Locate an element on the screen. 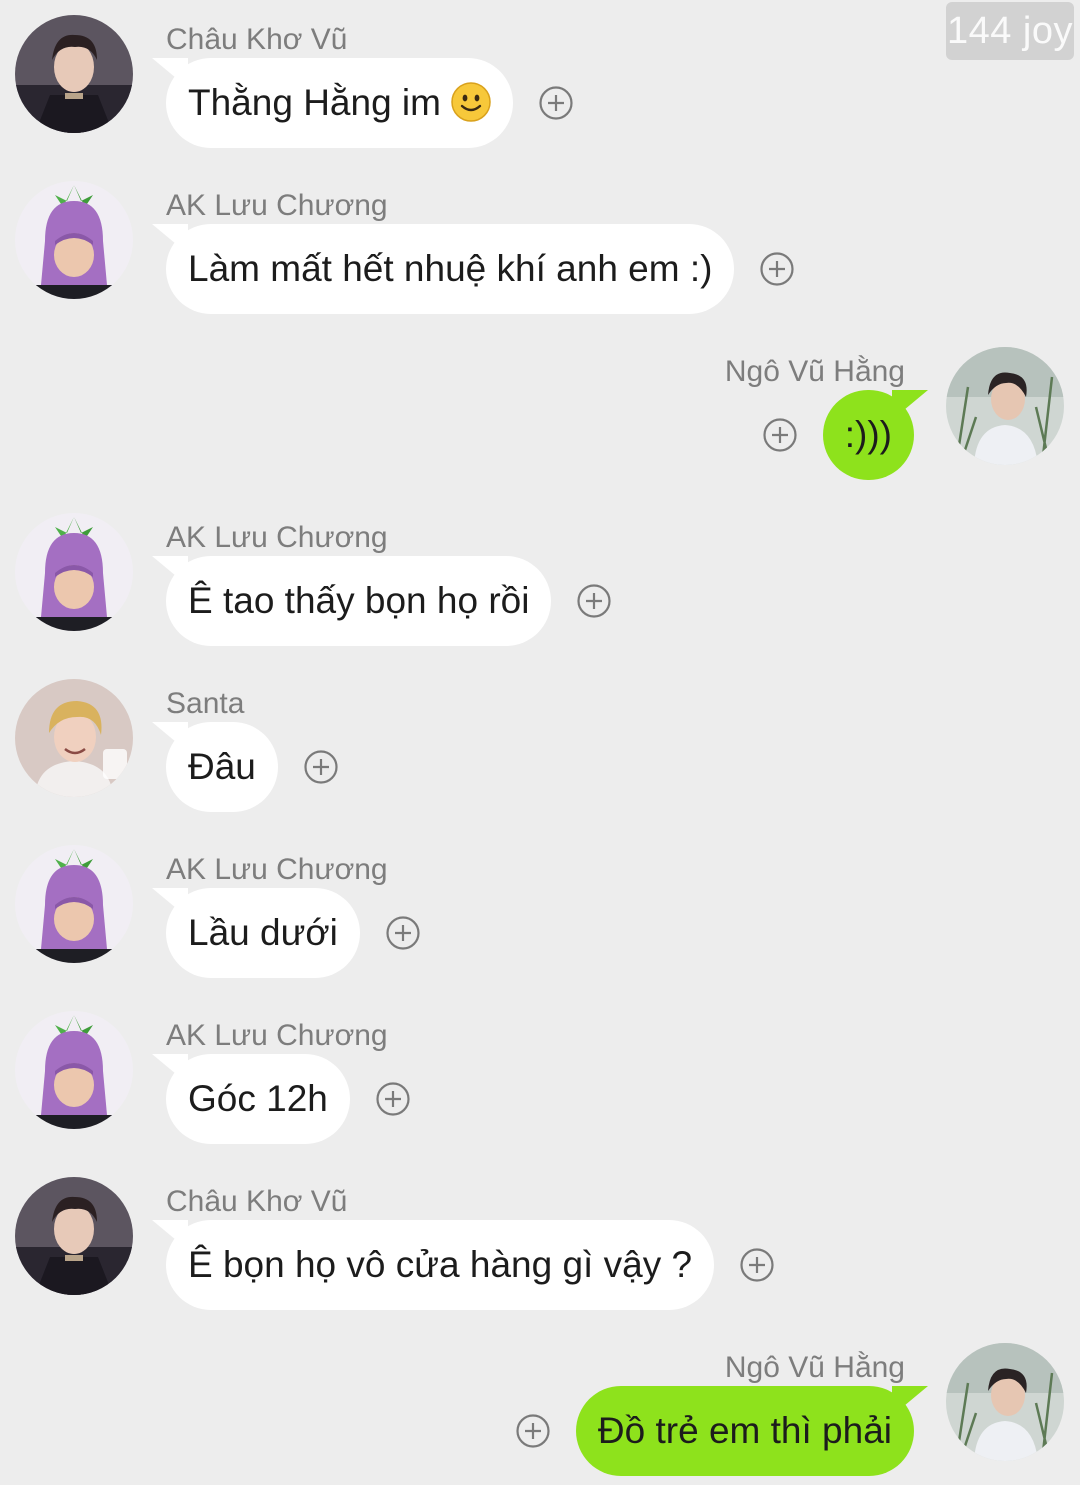 The height and width of the screenshot is (1485, 1080). message-bubble: Đâu is located at coordinates (222, 767).